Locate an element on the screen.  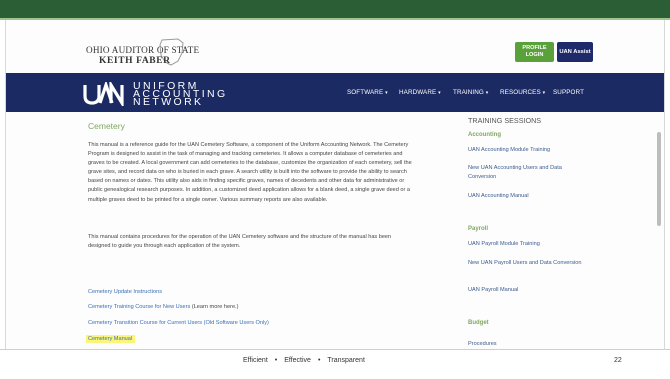
footer-word-effective: Effective is located at coordinates (297, 360).